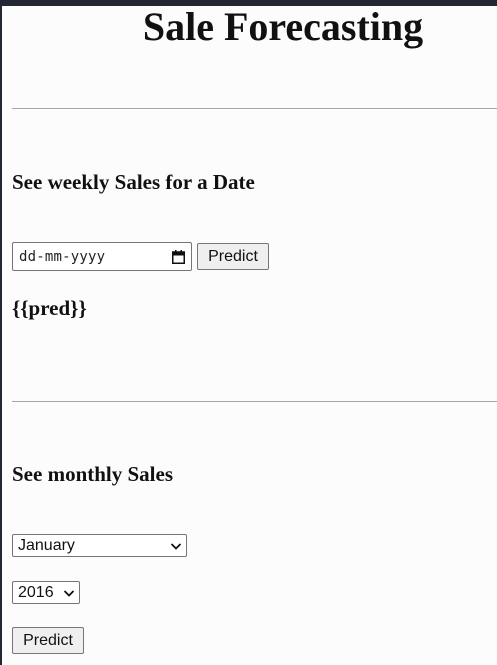 The width and height of the screenshot is (497, 665). I want to click on weekly-predict-button: Predict, so click(233, 256).